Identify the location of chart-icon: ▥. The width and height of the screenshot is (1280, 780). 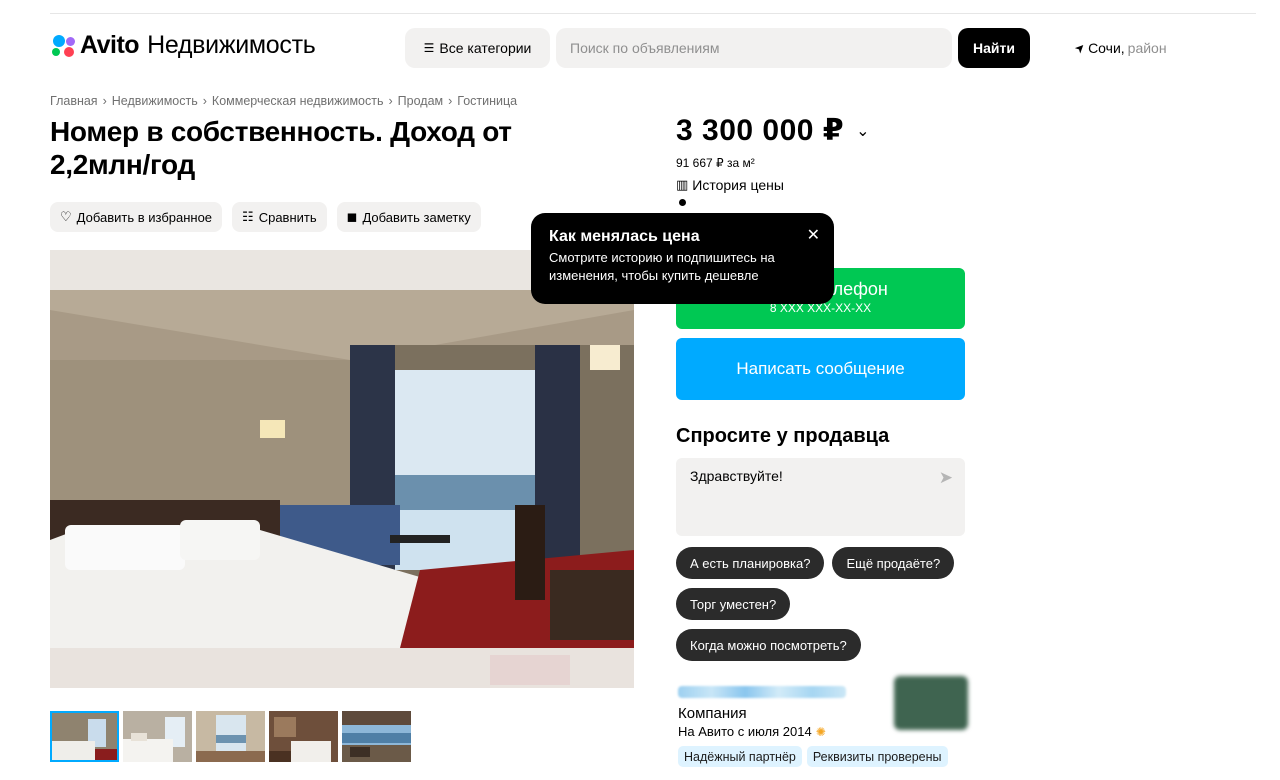
(682, 184).